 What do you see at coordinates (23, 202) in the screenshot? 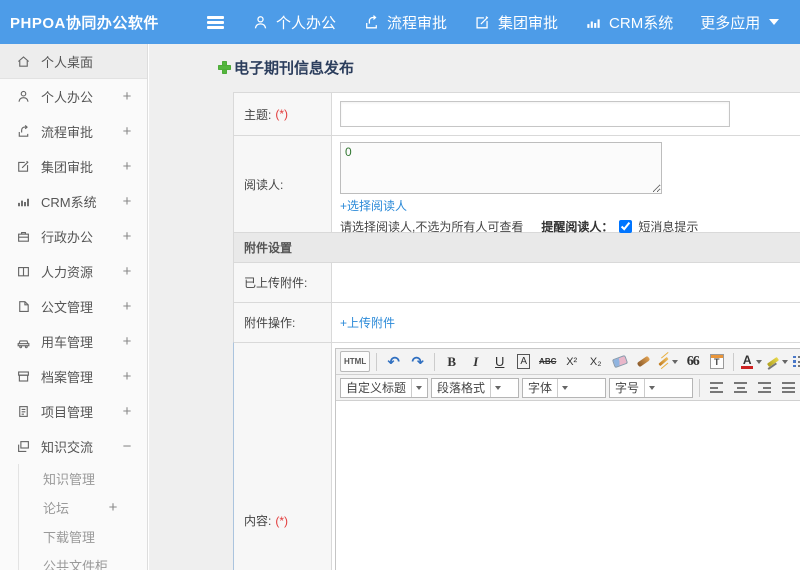
I see `chart-icon` at bounding box center [23, 202].